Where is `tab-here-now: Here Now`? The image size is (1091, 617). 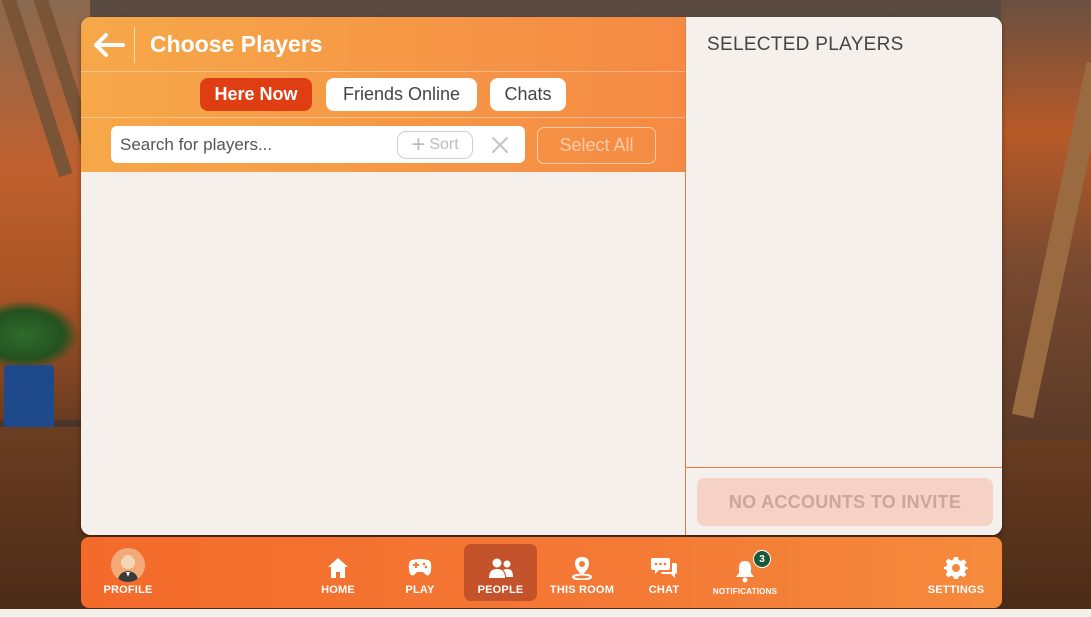
tab-here-now: Here Now is located at coordinates (256, 94).